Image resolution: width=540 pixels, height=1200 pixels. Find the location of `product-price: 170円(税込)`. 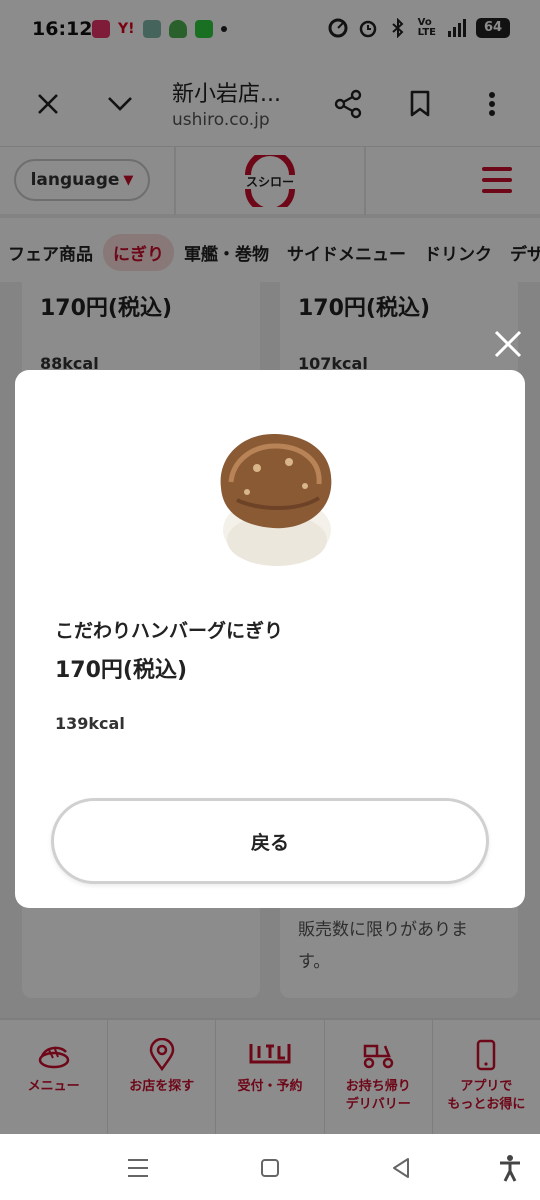

product-price: 170円(税込) is located at coordinates (121, 670).